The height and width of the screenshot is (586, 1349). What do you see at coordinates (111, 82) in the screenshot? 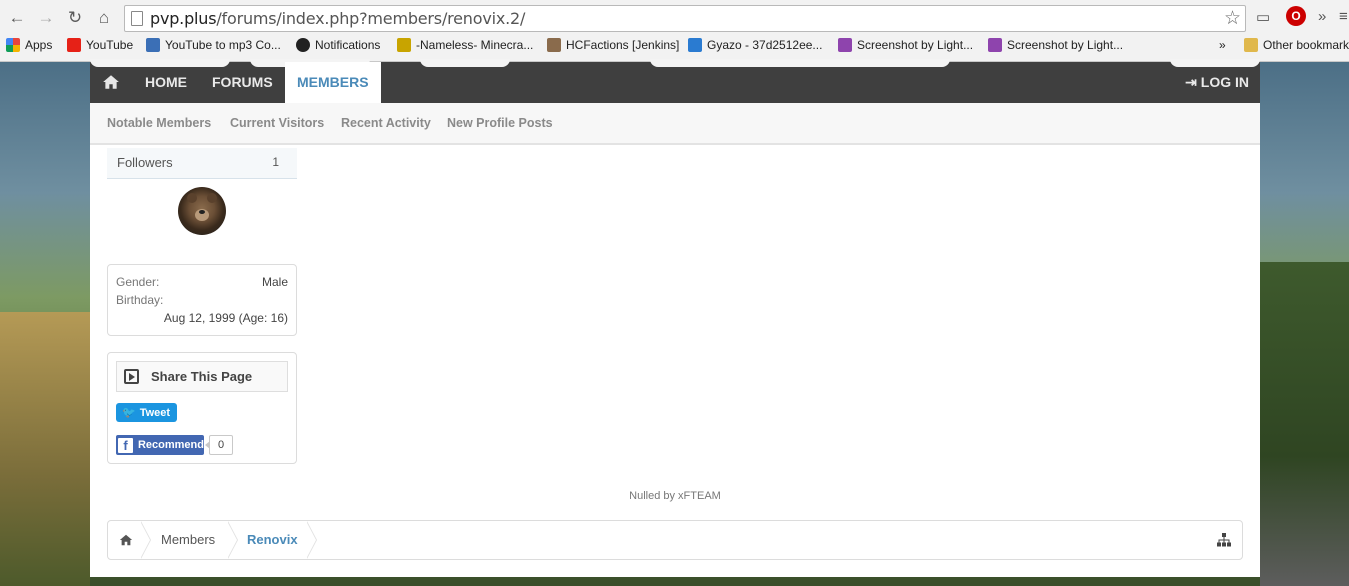
I see `home-icon` at bounding box center [111, 82].